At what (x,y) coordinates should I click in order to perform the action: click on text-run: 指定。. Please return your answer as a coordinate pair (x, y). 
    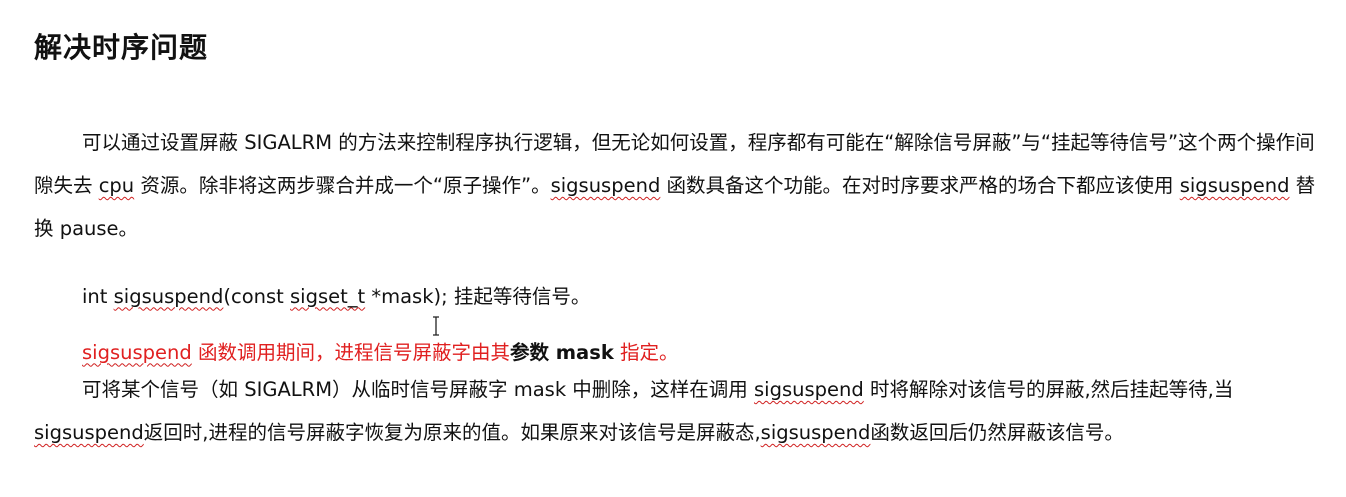
    Looking at the image, I should click on (646, 352).